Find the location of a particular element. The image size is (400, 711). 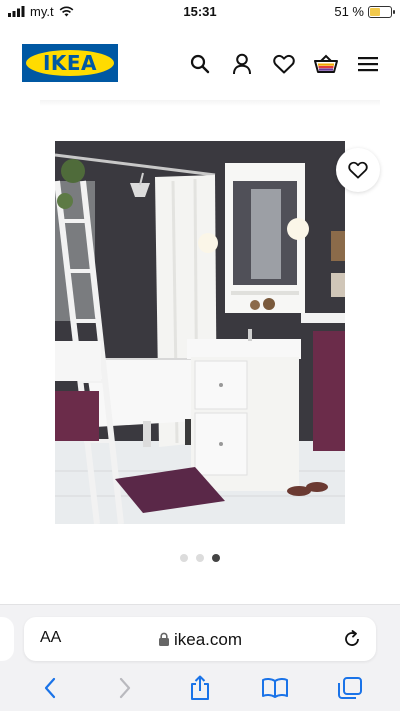

logo-oval: IKEA is located at coordinates (70, 63).